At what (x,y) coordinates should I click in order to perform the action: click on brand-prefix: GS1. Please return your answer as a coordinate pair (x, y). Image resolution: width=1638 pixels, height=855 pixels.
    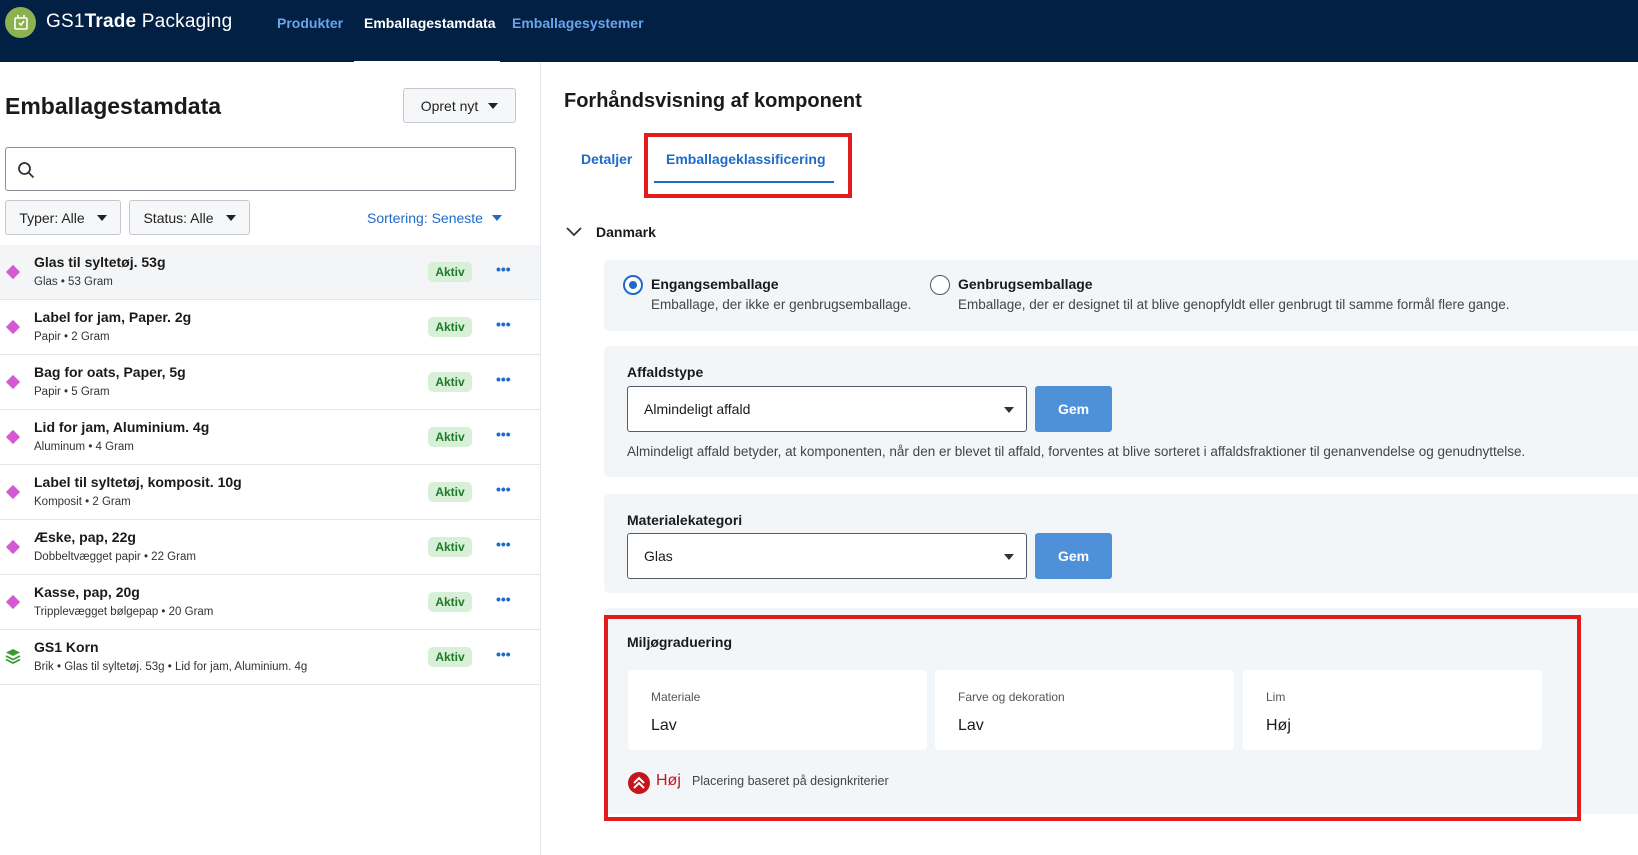
    Looking at the image, I should click on (65, 21).